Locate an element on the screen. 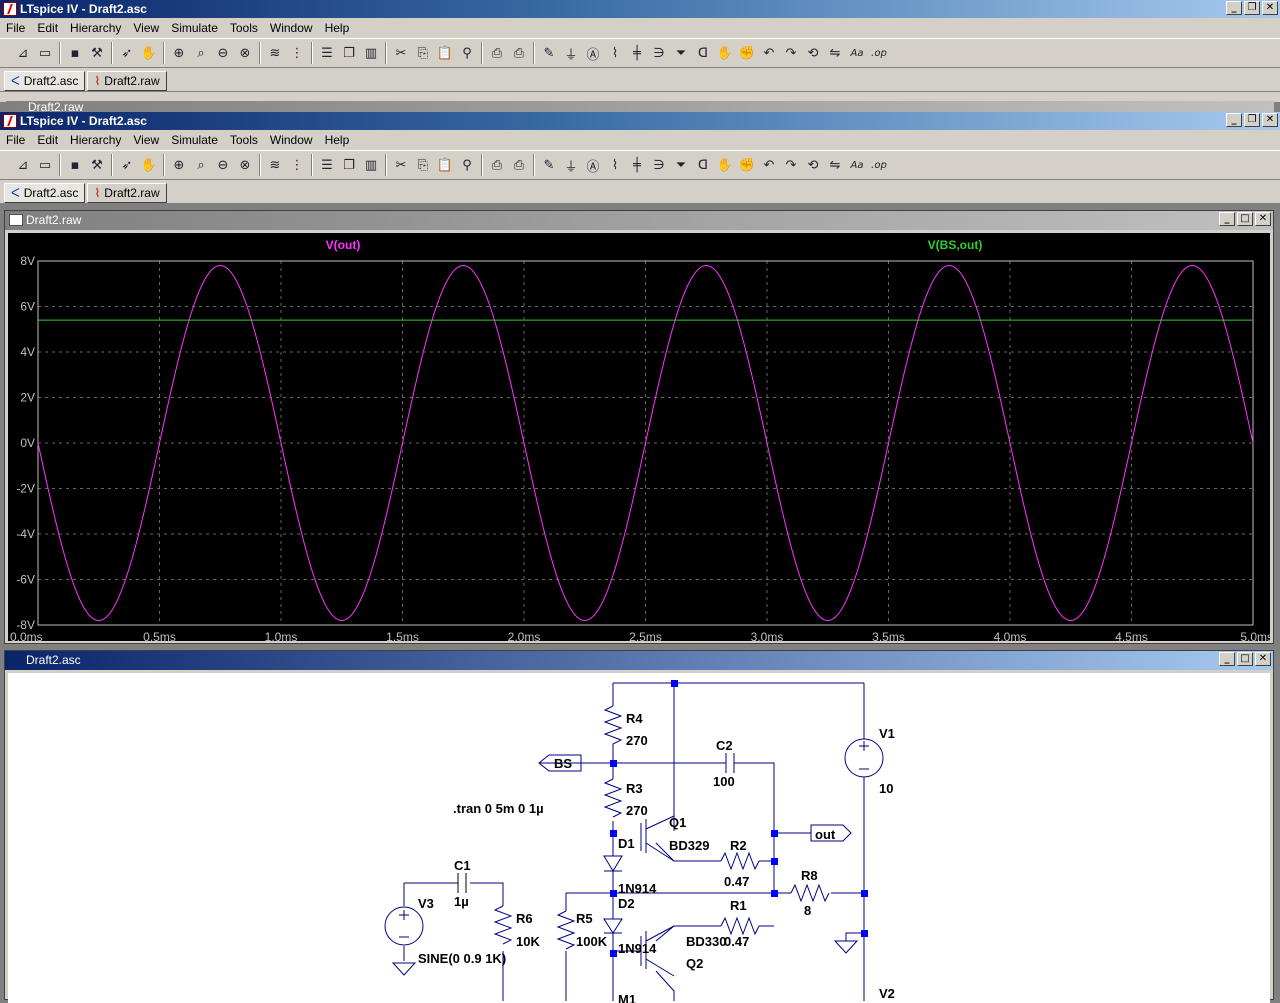 The image size is (1280, 1003). c2-value: 100 is located at coordinates (724, 781).